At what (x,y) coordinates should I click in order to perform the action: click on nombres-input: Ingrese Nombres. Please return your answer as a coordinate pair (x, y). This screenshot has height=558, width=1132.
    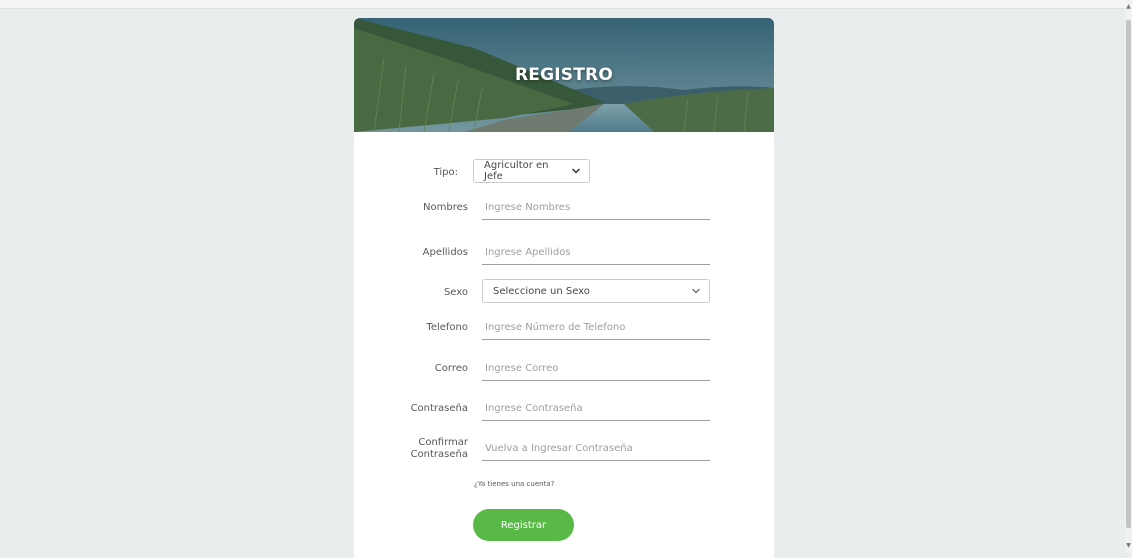
    Looking at the image, I should click on (596, 208).